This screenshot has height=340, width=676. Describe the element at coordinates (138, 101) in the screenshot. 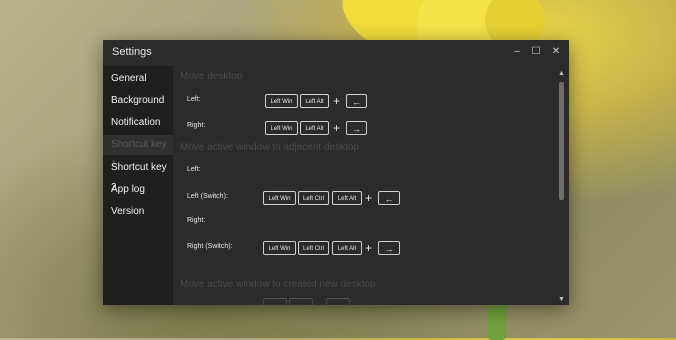

I see `sidebar-item-background: Background` at that location.